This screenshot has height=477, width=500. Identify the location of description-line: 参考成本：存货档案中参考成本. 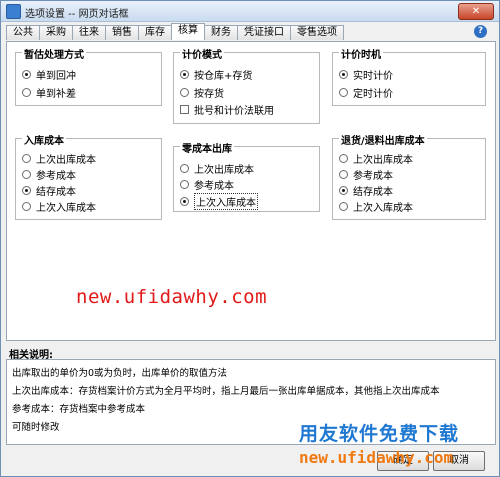
(79, 409).